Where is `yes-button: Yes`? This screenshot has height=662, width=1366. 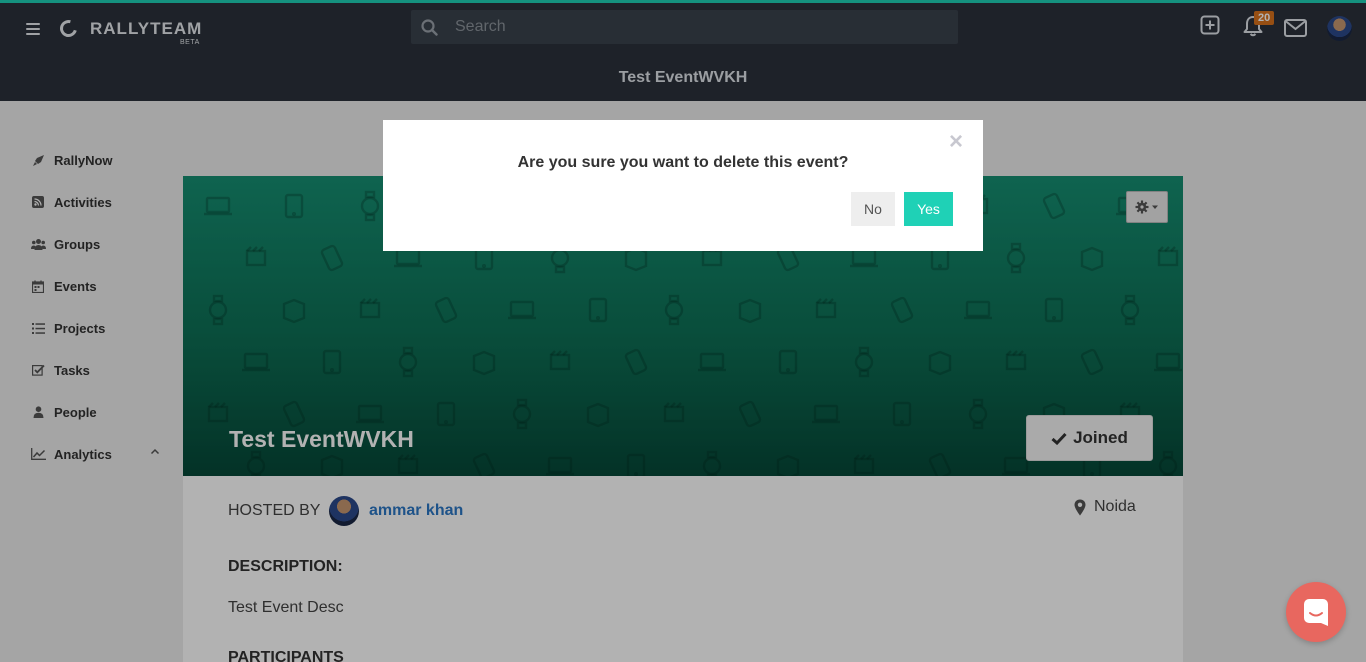
yes-button: Yes is located at coordinates (928, 209).